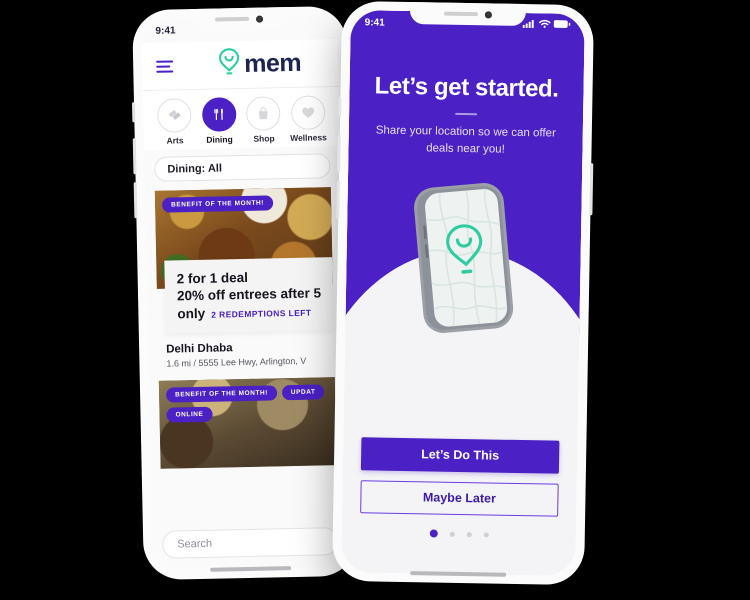  I want to click on category-shop: Shop, so click(263, 120).